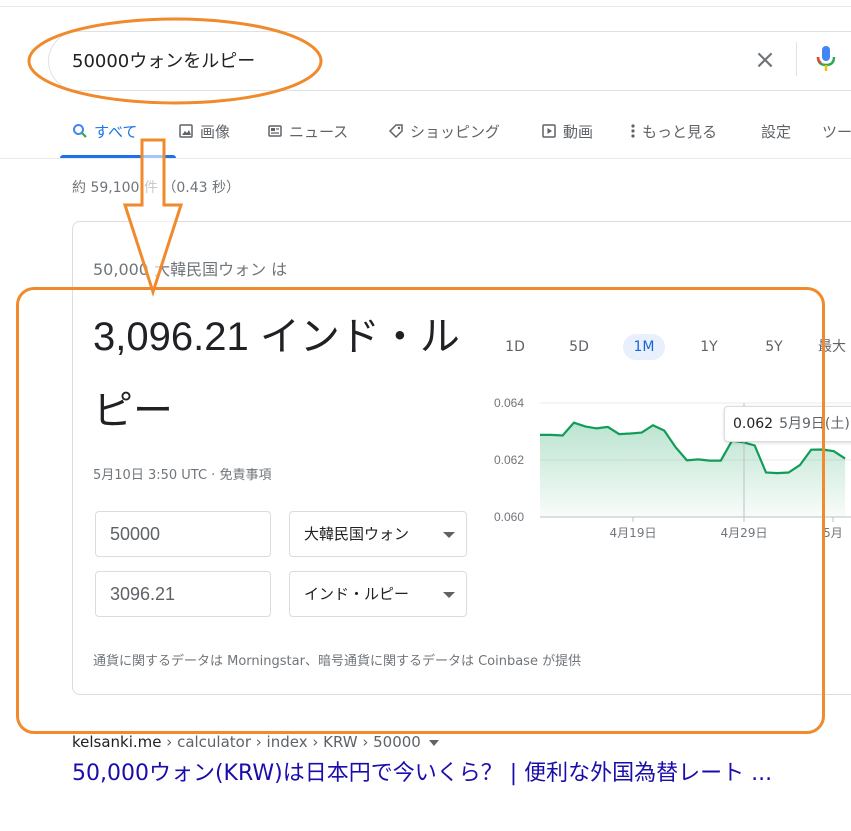 This screenshot has height=831, width=851. I want to click on tab-more: もっと見る, so click(673, 131).